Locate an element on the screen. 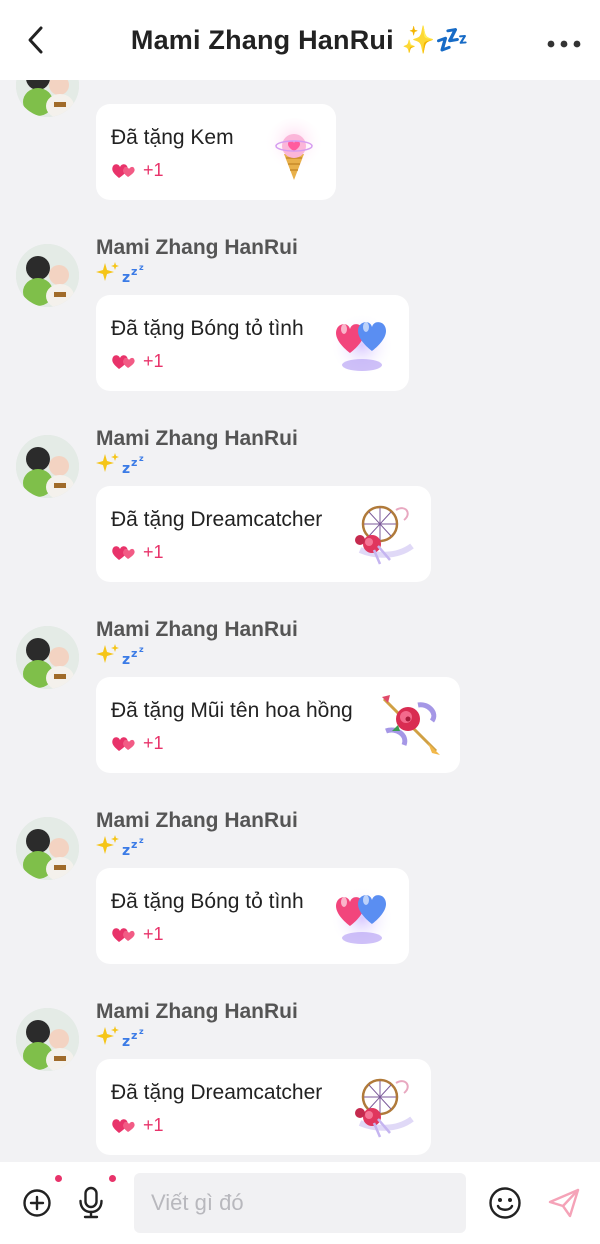 The height and width of the screenshot is (1244, 600). more-options-button is located at coordinates (564, 44).